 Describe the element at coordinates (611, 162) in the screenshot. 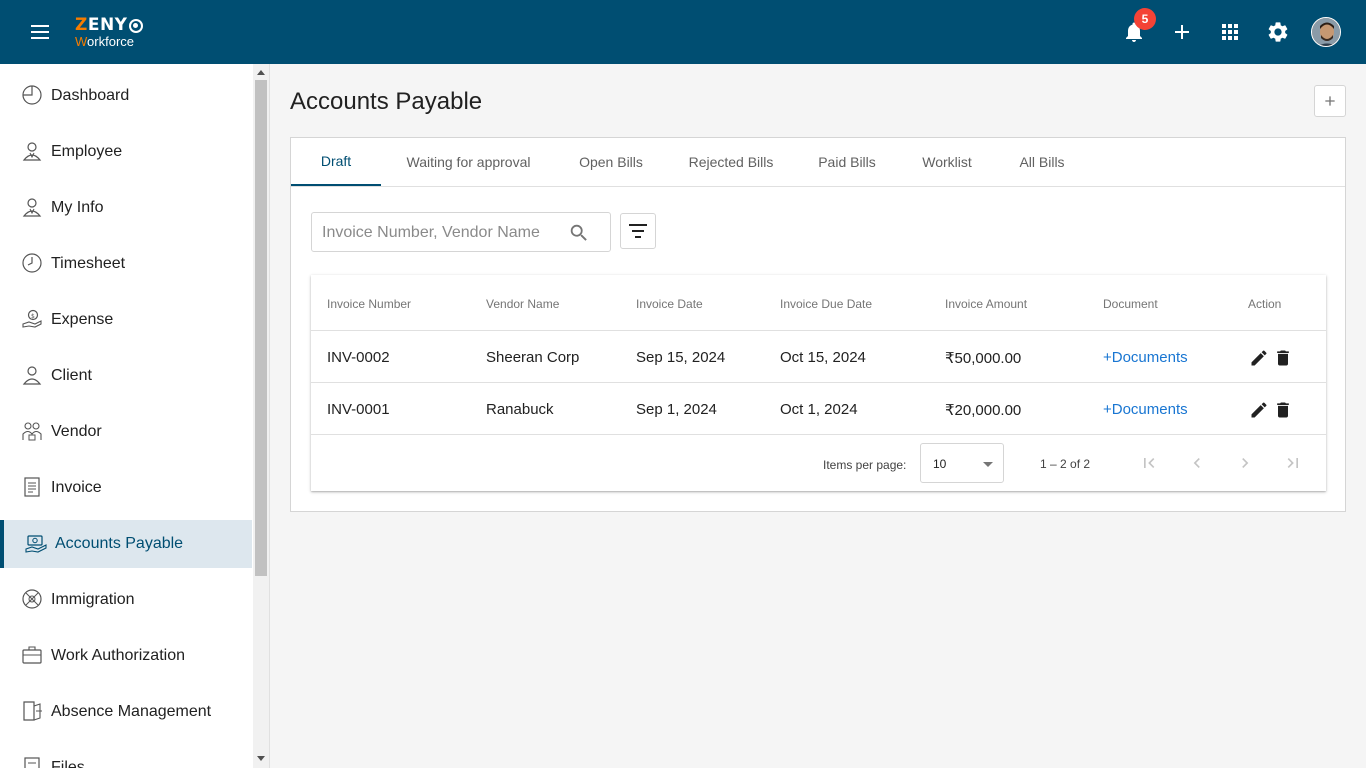

I see `tab-open-bills: Open Bills` at that location.